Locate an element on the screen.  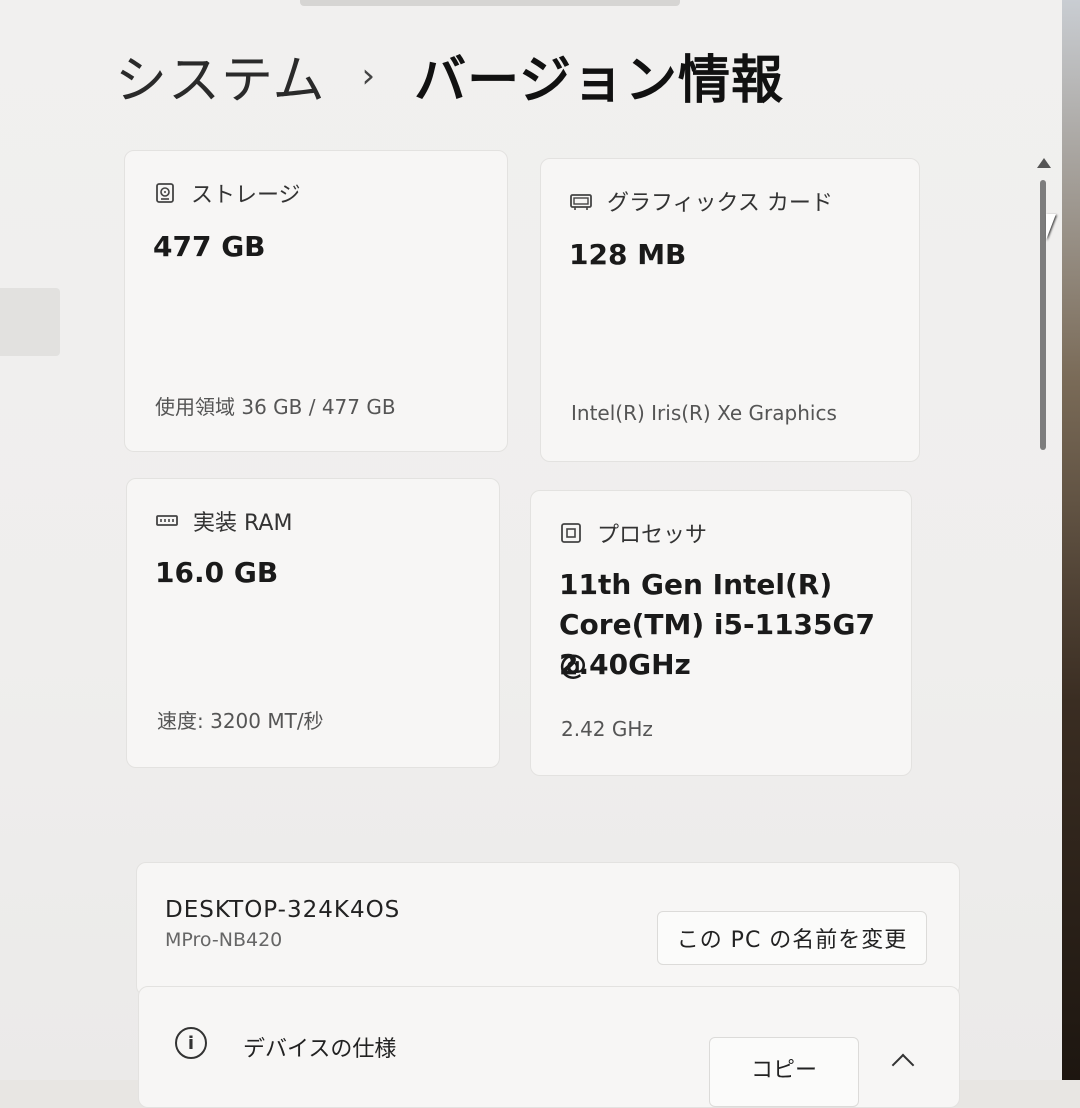
ram-value: 16.0 GB is located at coordinates (217, 572).